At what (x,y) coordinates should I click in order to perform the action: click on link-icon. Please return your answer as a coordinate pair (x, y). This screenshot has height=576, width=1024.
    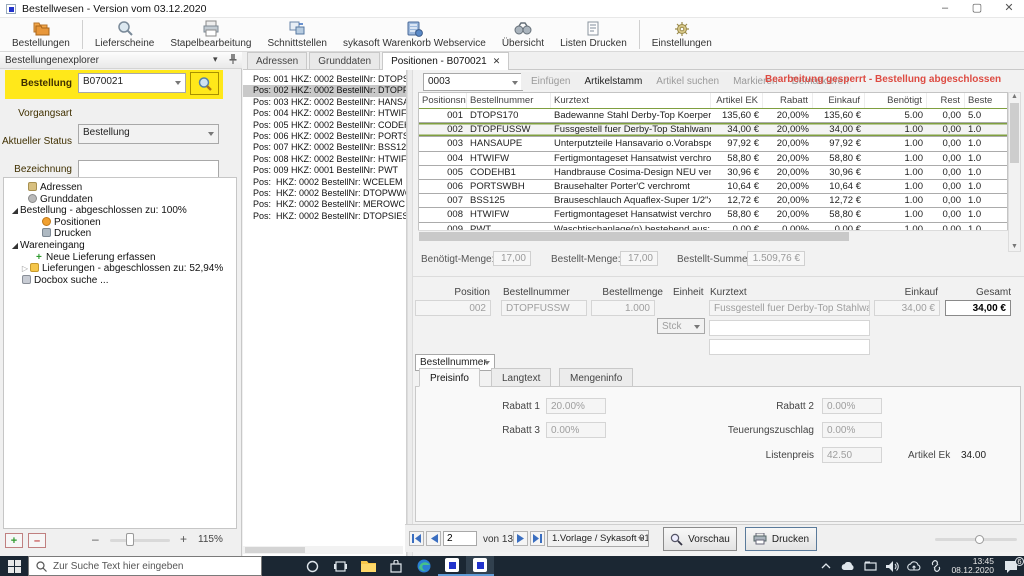
    Looking at the image, I should click on (936, 566).